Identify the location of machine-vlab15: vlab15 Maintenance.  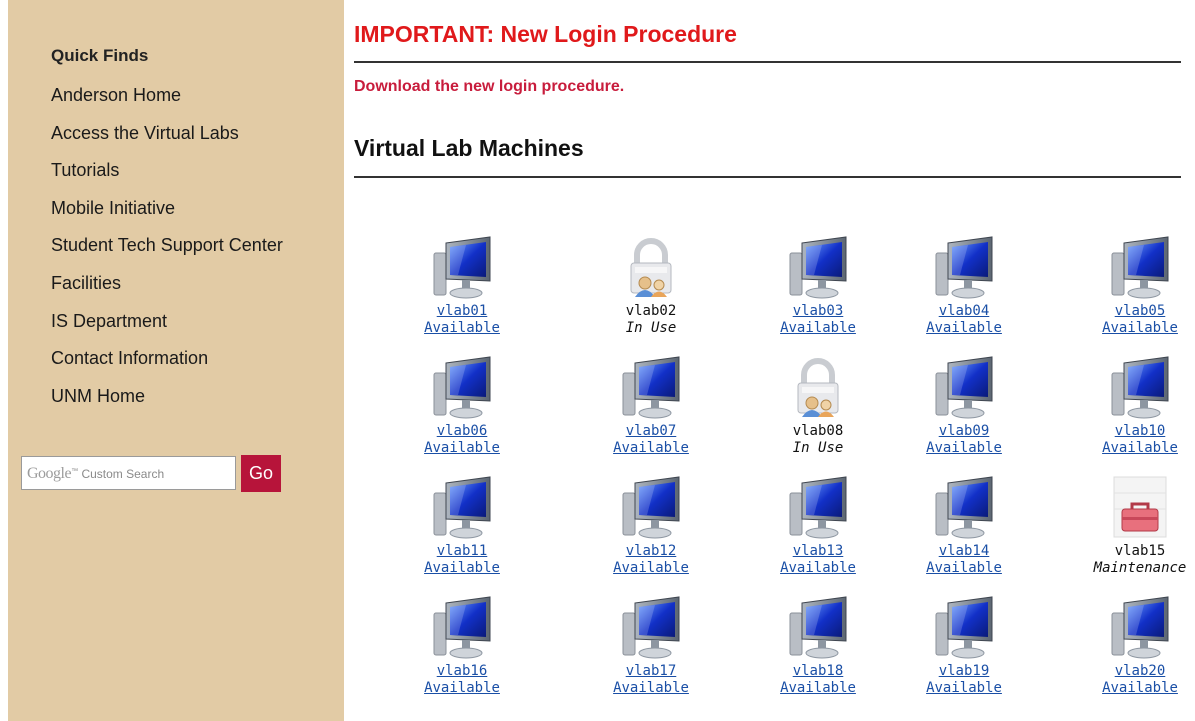
(1140, 526).